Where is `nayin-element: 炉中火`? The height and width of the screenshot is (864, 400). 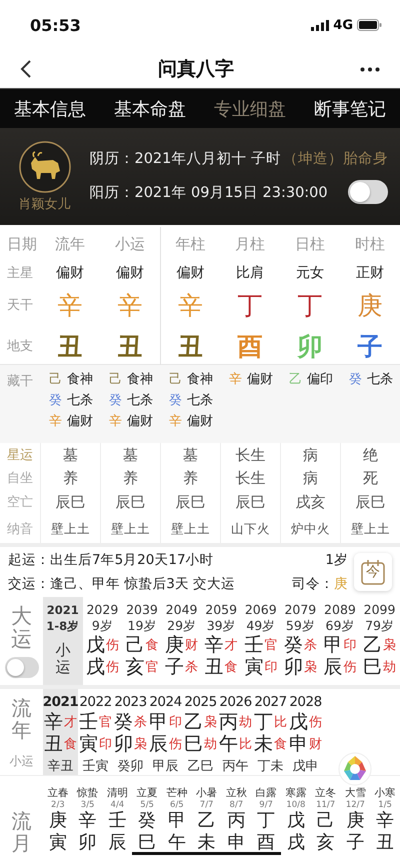
nayin-element: 炉中火 is located at coordinates (310, 529).